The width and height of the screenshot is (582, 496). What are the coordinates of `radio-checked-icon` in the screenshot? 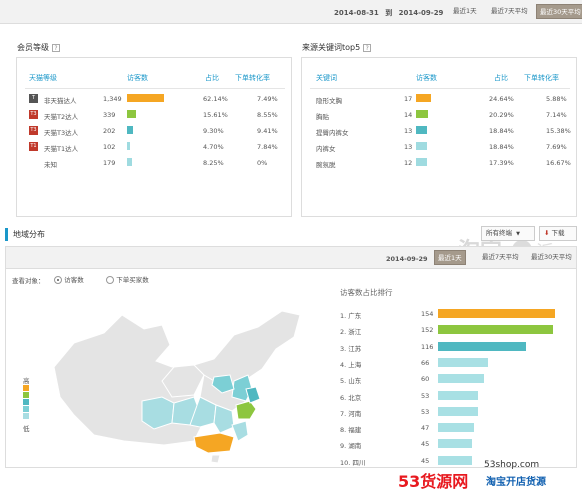 It's located at (58, 280).